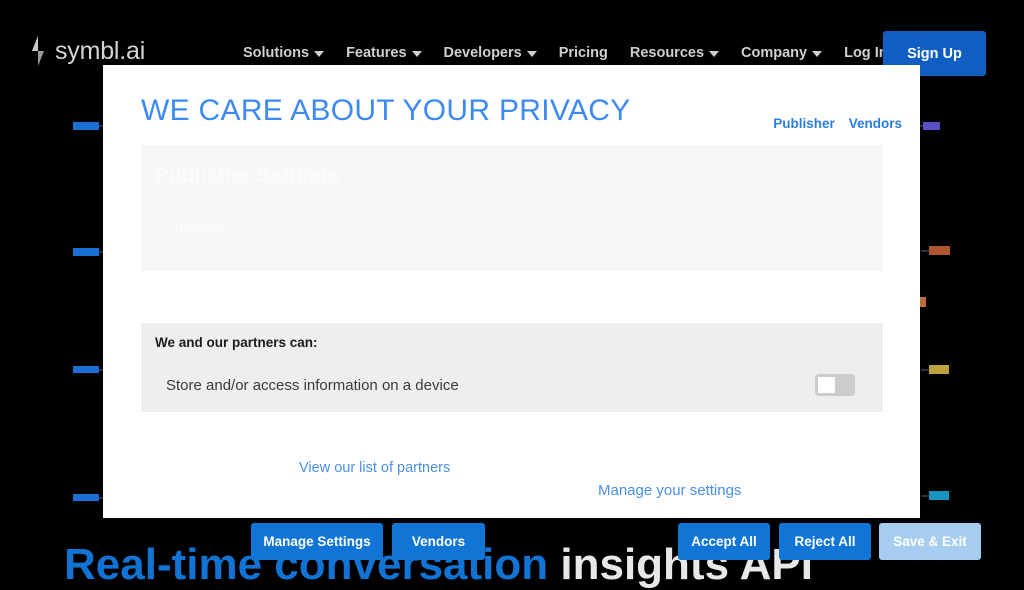 Image resolution: width=1024 pixels, height=590 pixels. I want to click on nav-item-developers: Developers, so click(490, 53).